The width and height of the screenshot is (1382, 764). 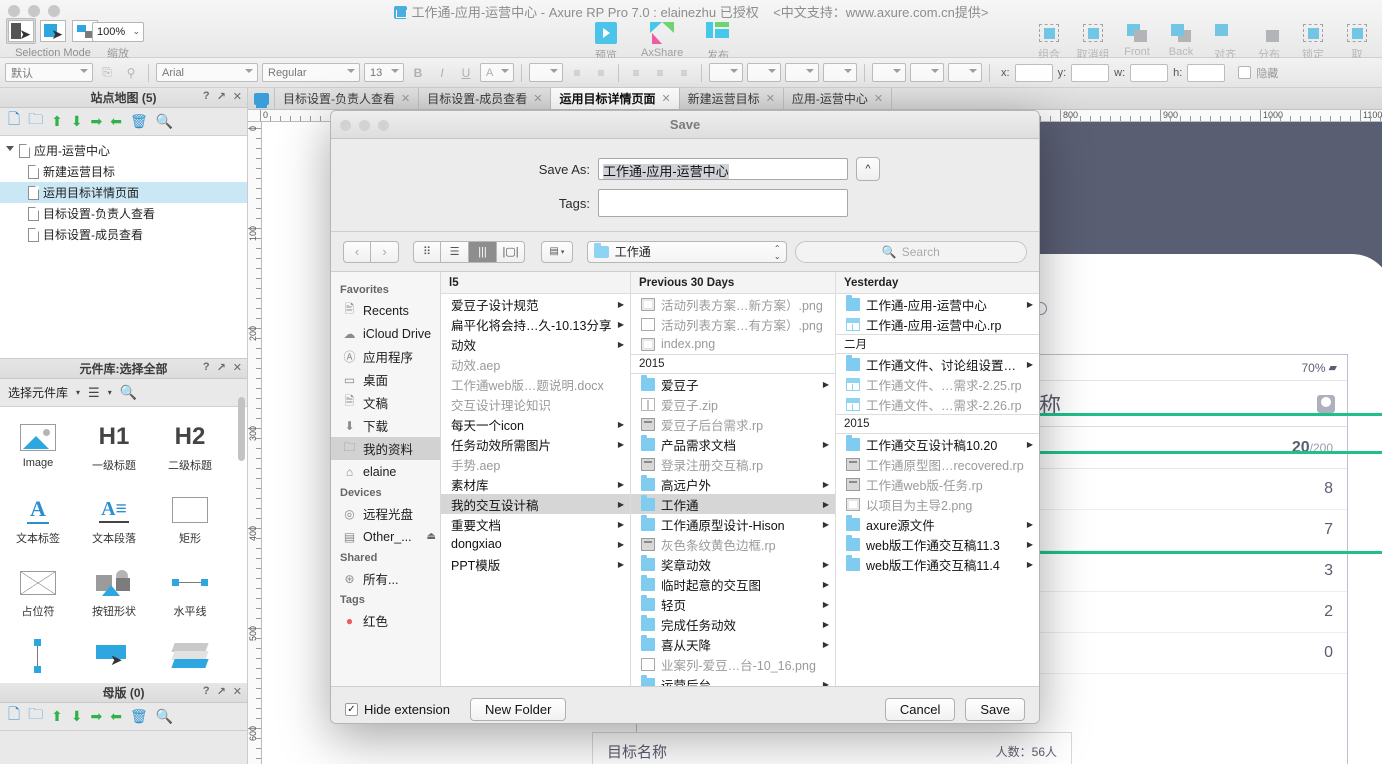 I want to click on file-row: 活动列表方案…新方案）.png, so click(x=733, y=304).